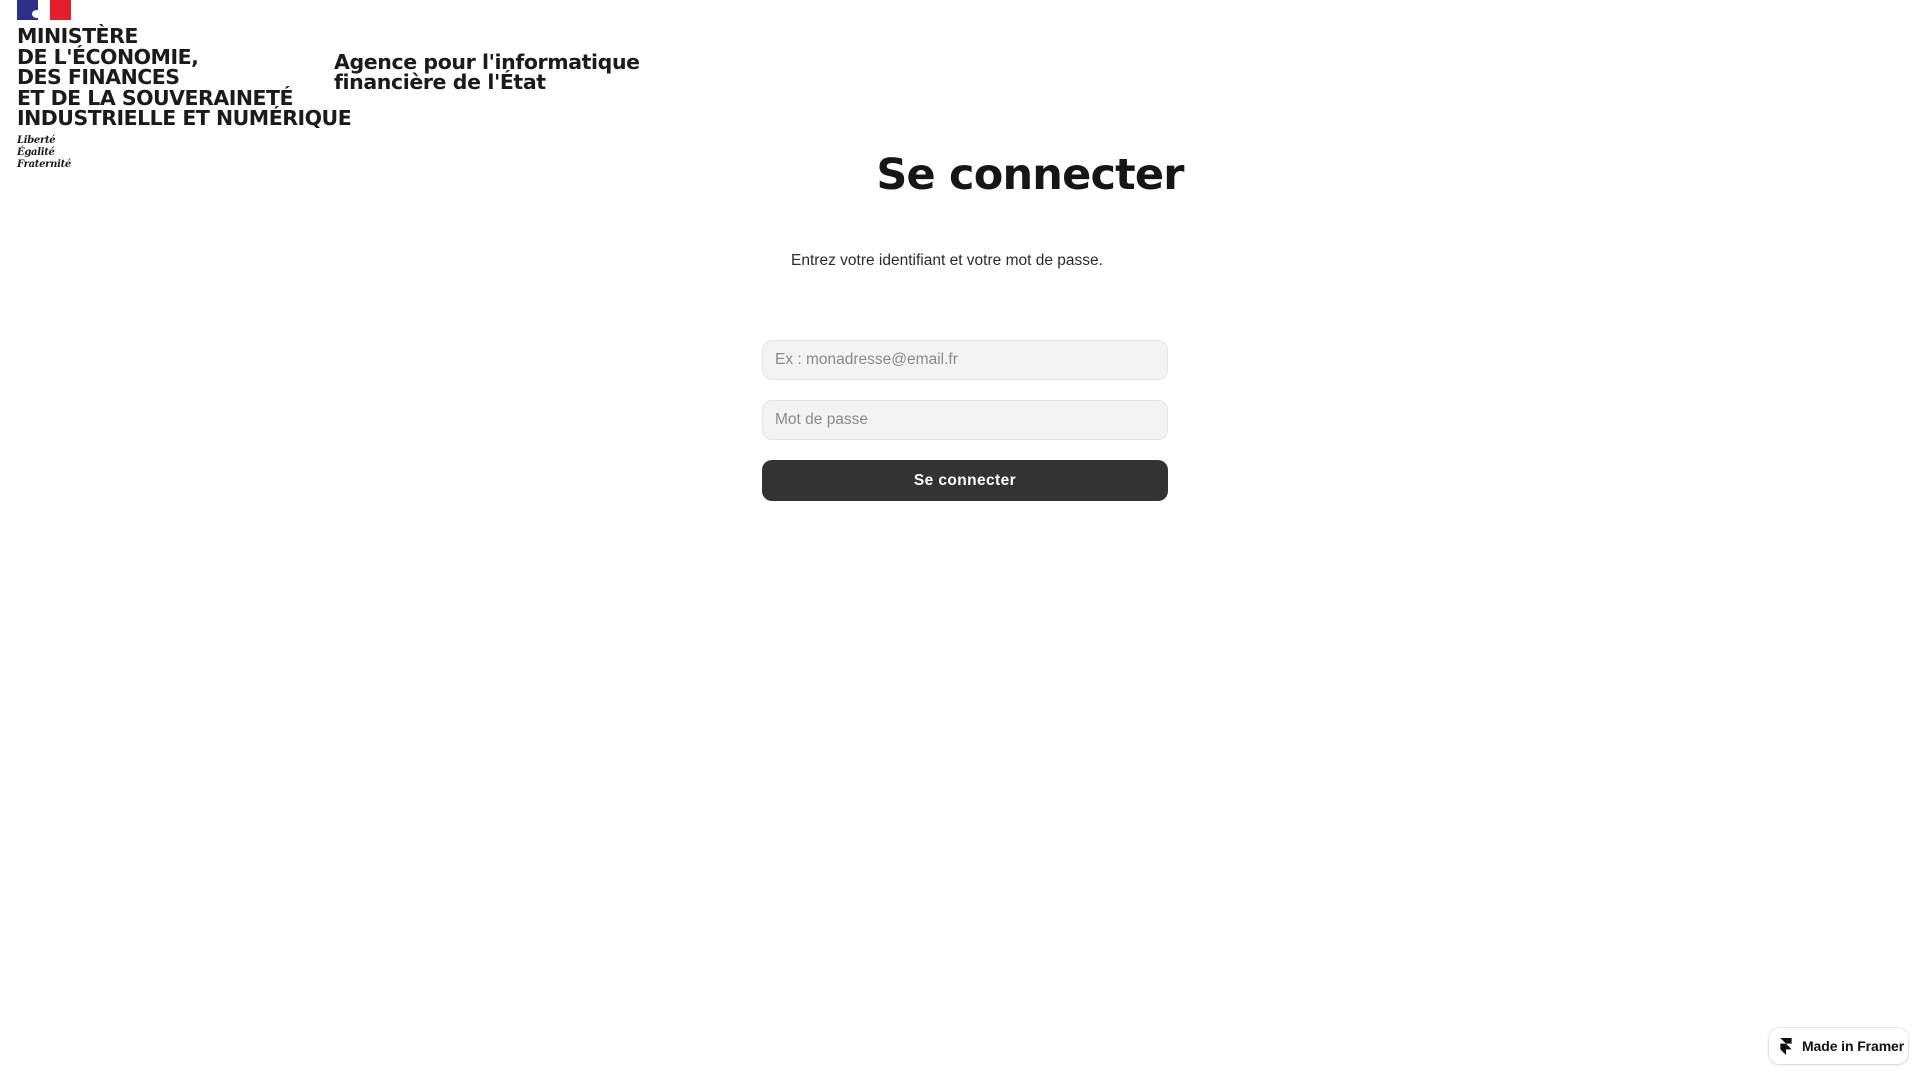  I want to click on ministry-line: INDUSTRIELLE ET NUMÉRIQUE, so click(184, 118).